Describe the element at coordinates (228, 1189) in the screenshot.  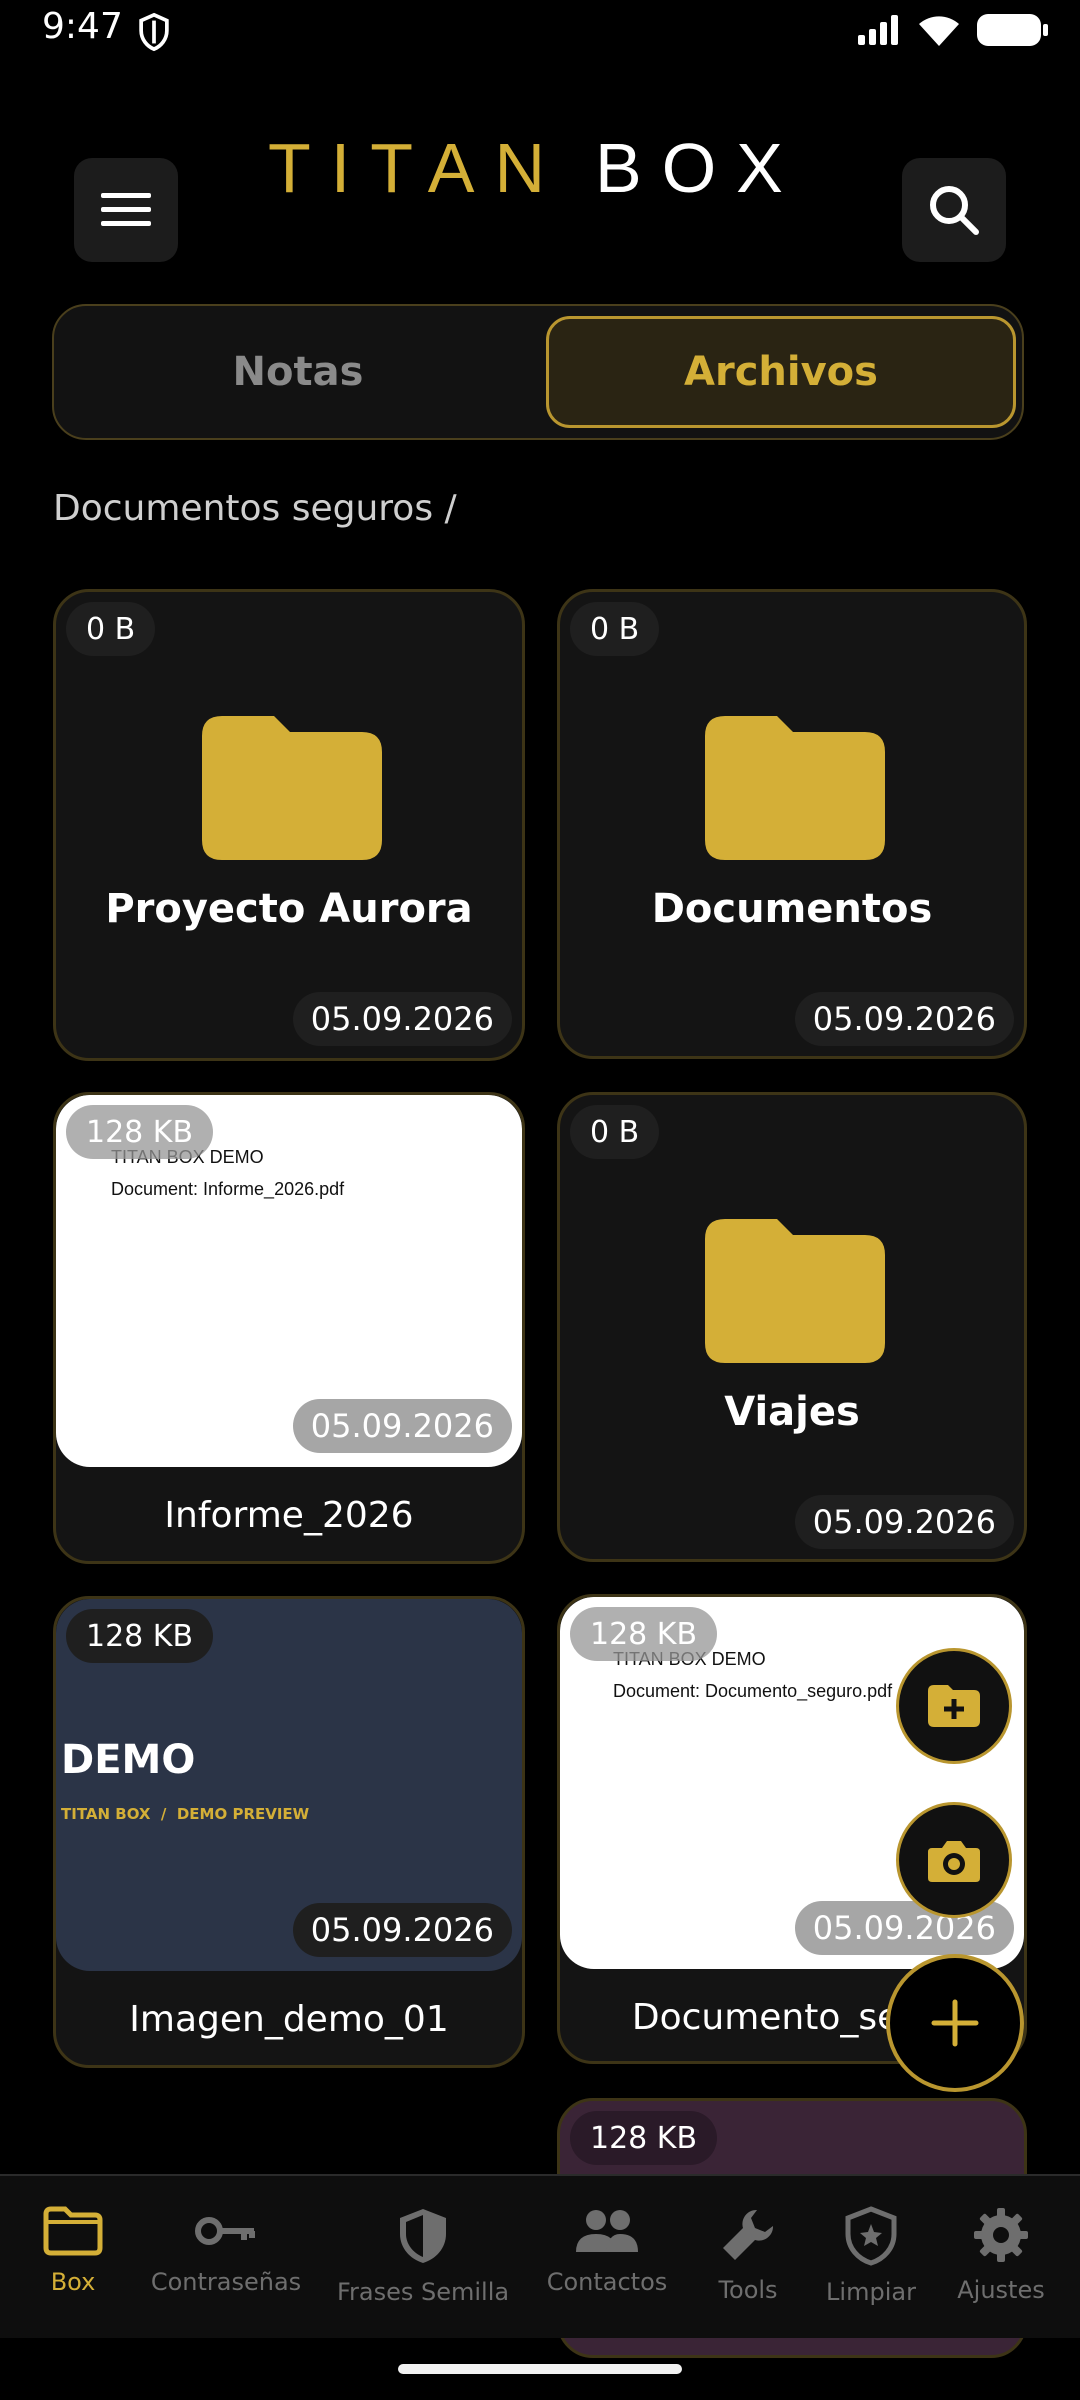
I see `preview-line: Document: Informe_2026.pdf` at that location.